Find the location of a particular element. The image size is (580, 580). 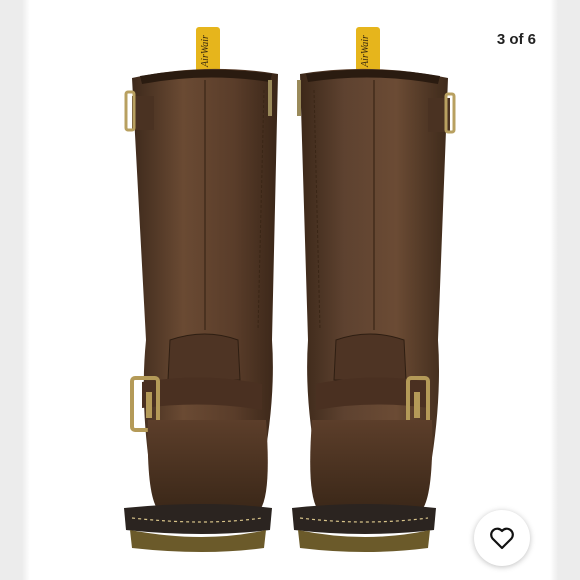

heart-icon is located at coordinates (502, 538).